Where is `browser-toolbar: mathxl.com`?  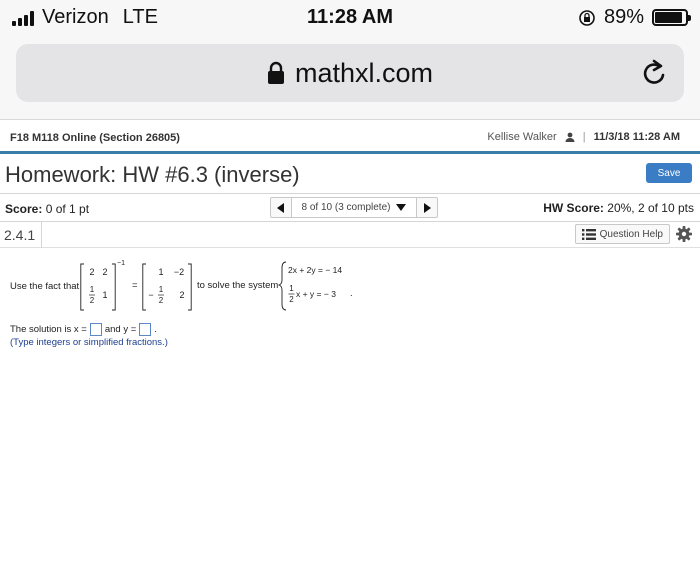 browser-toolbar: mathxl.com is located at coordinates (350, 78).